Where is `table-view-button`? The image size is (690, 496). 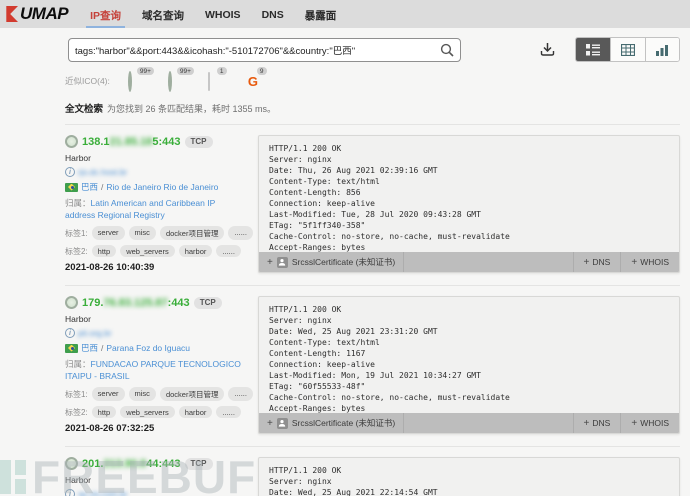
table-view-button is located at coordinates (627, 49).